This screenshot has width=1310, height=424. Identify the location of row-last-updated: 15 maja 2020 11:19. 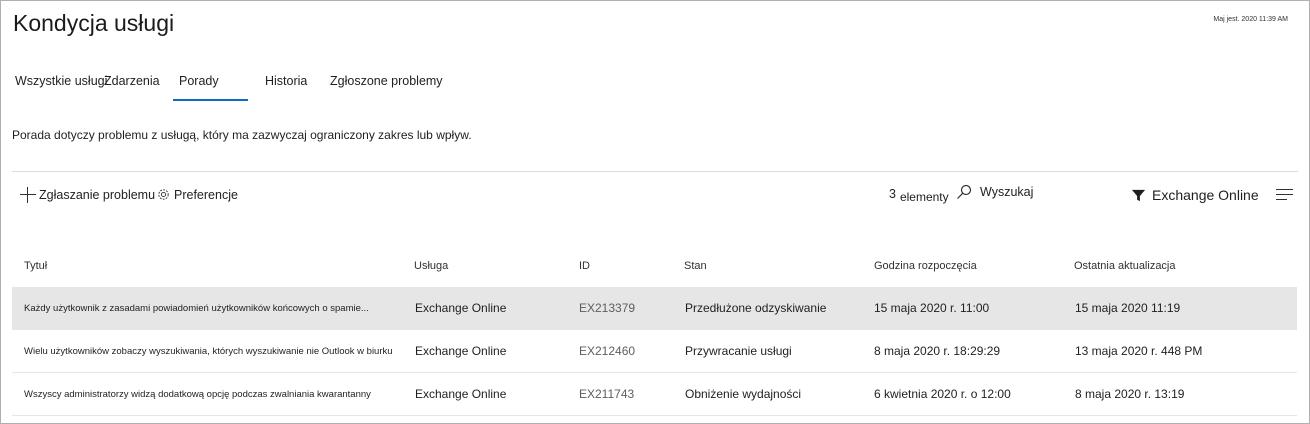
(1128, 308).